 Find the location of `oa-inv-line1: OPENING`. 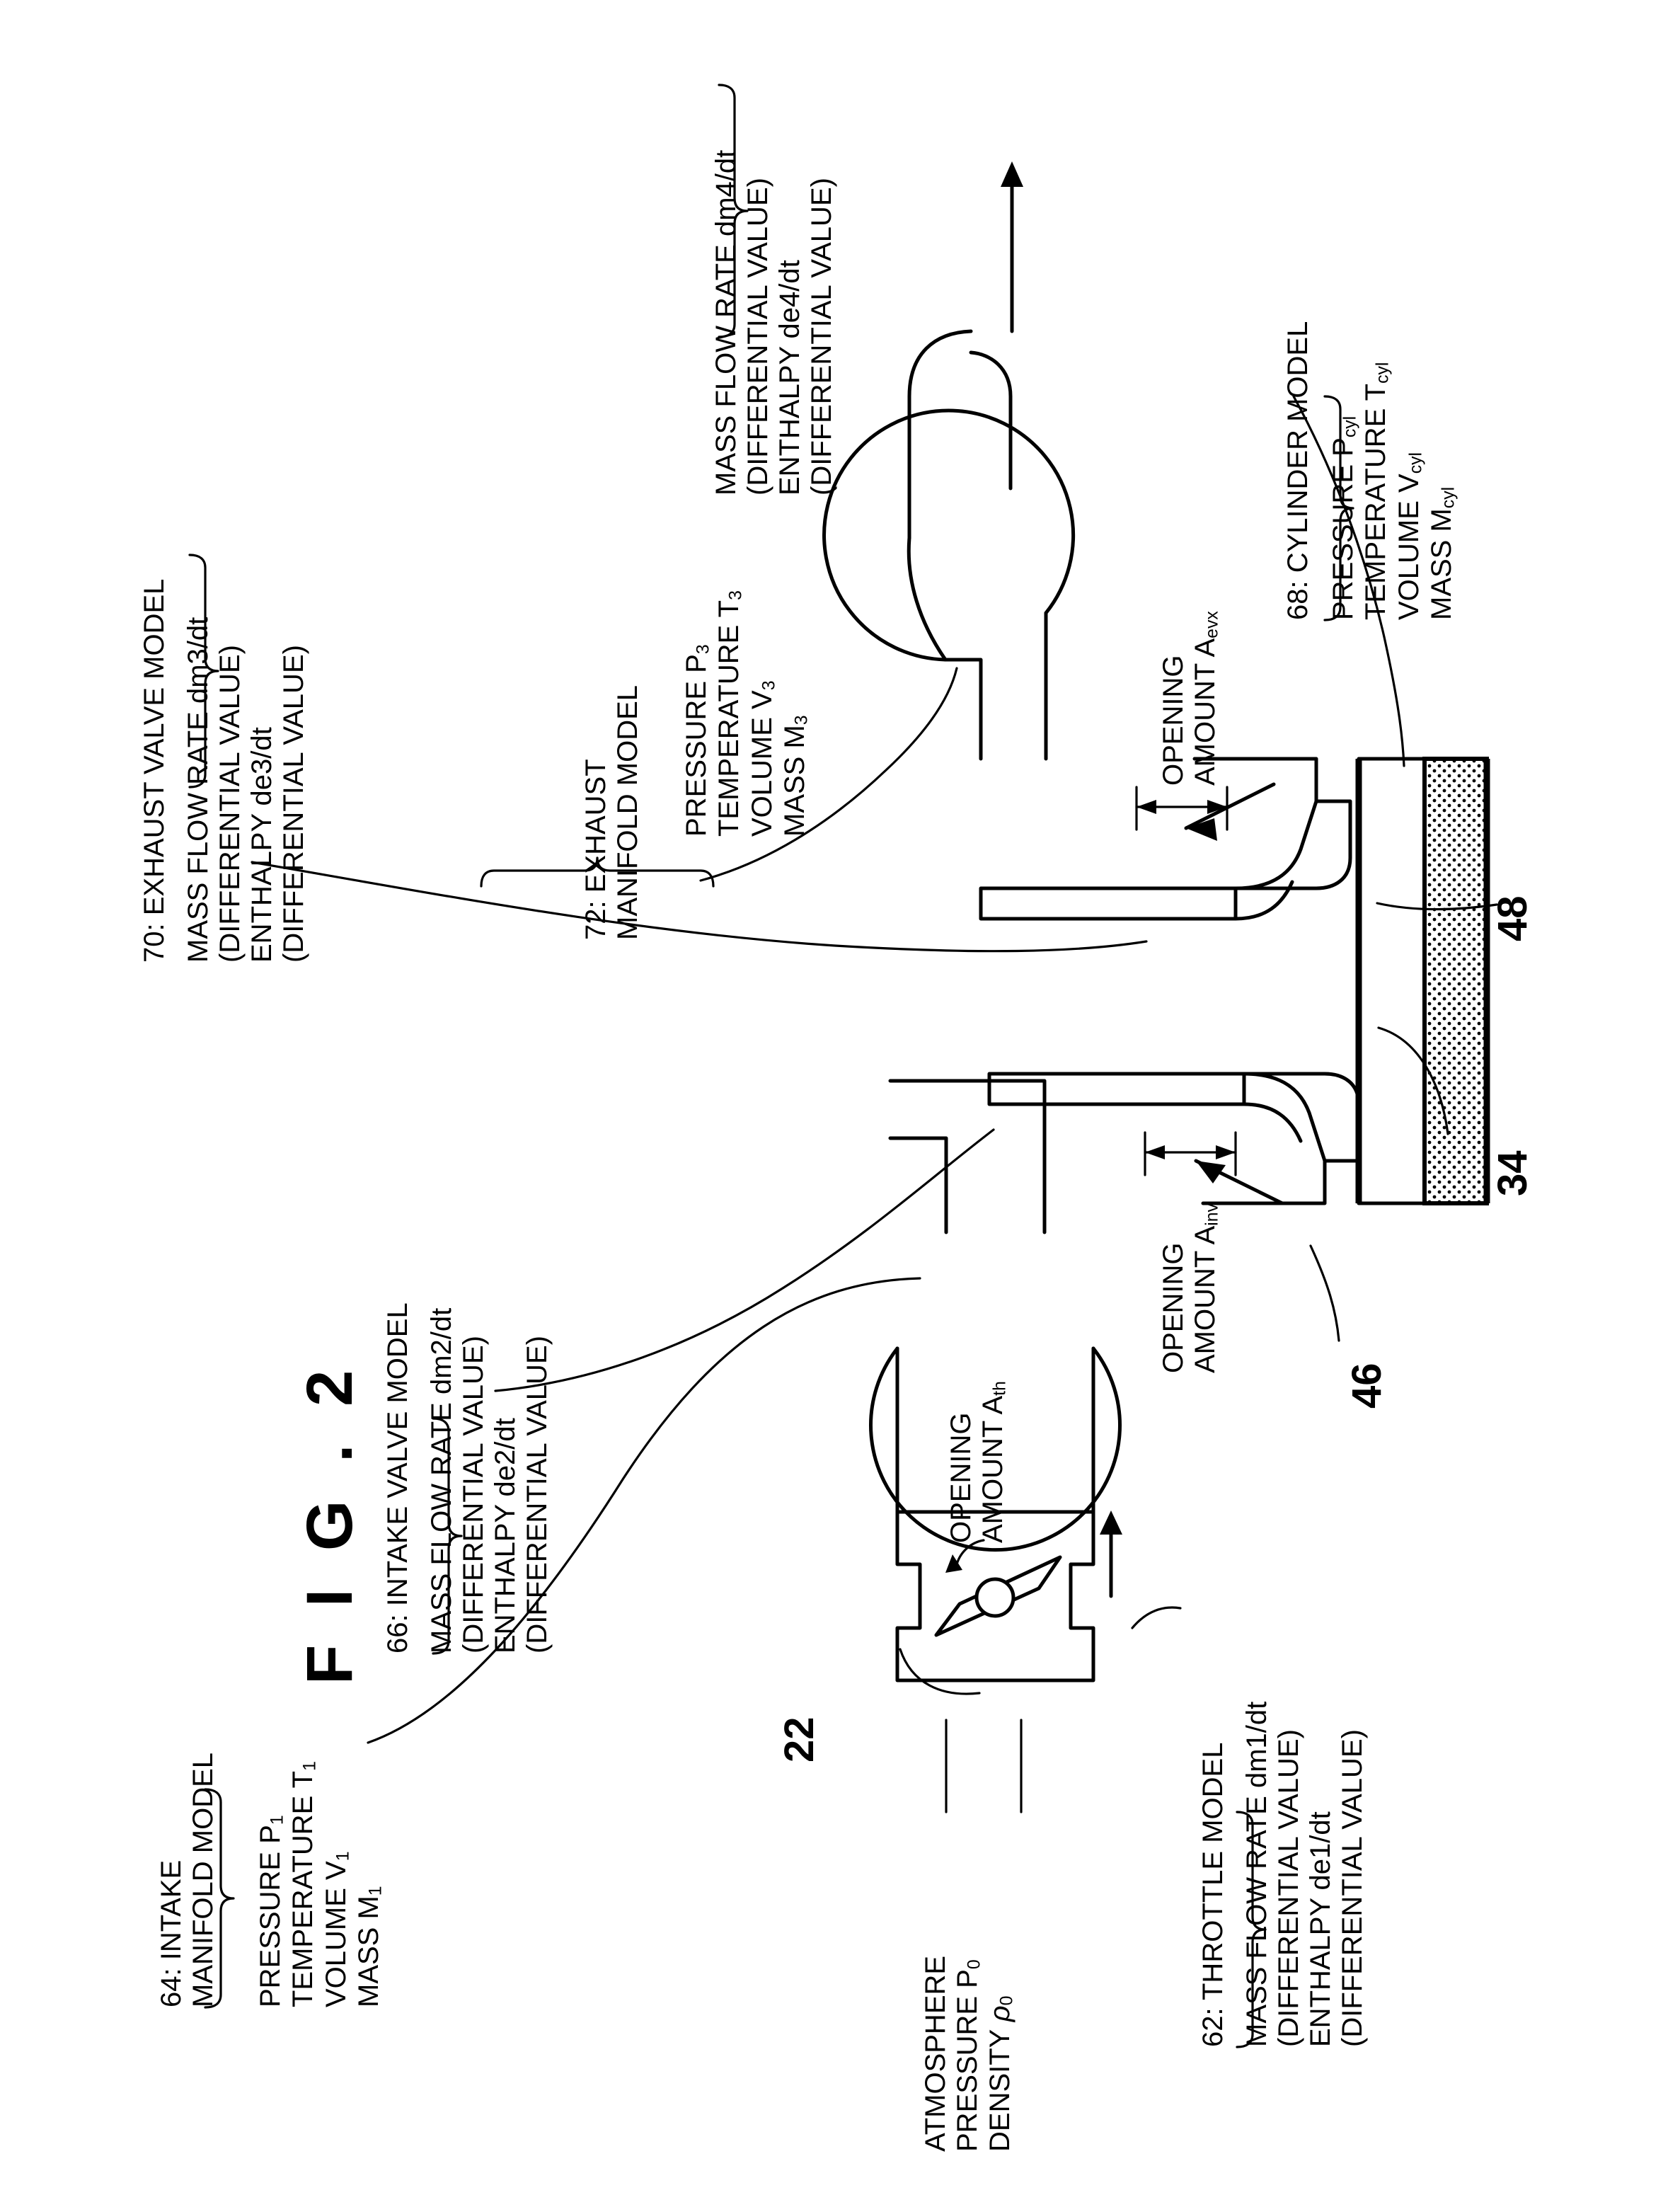

oa-inv-line1: OPENING is located at coordinates (1174, 1307).